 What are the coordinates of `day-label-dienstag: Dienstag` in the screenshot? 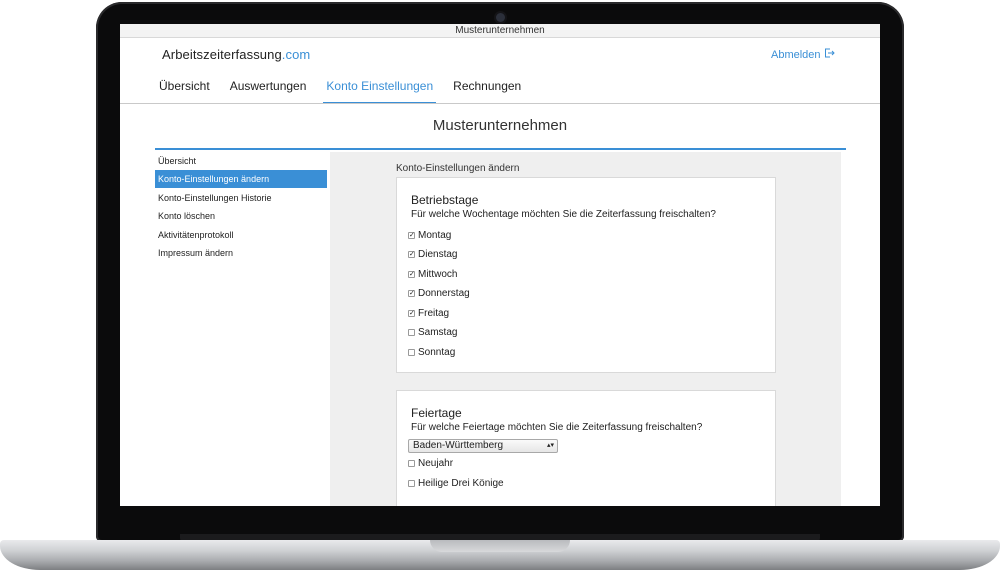 It's located at (438, 254).